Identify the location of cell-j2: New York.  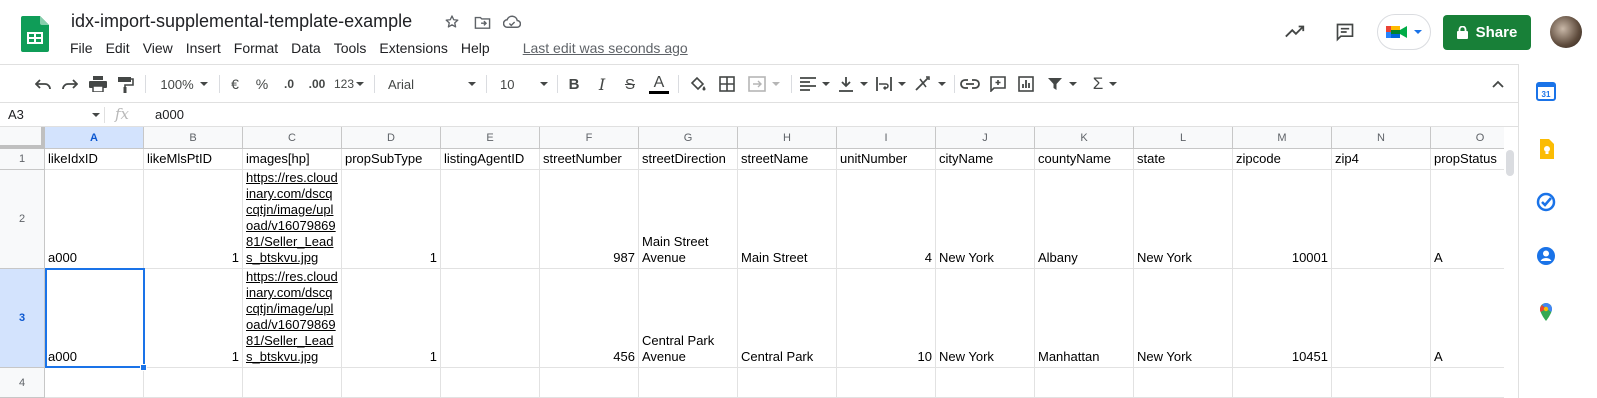
(985, 219).